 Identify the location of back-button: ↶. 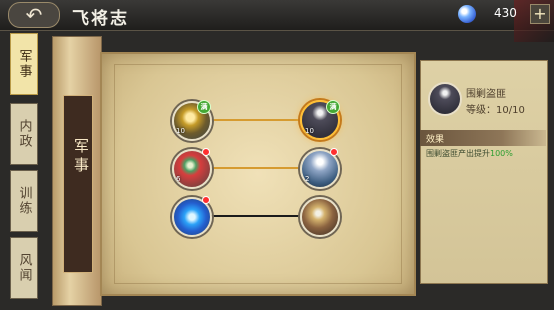
(34, 15).